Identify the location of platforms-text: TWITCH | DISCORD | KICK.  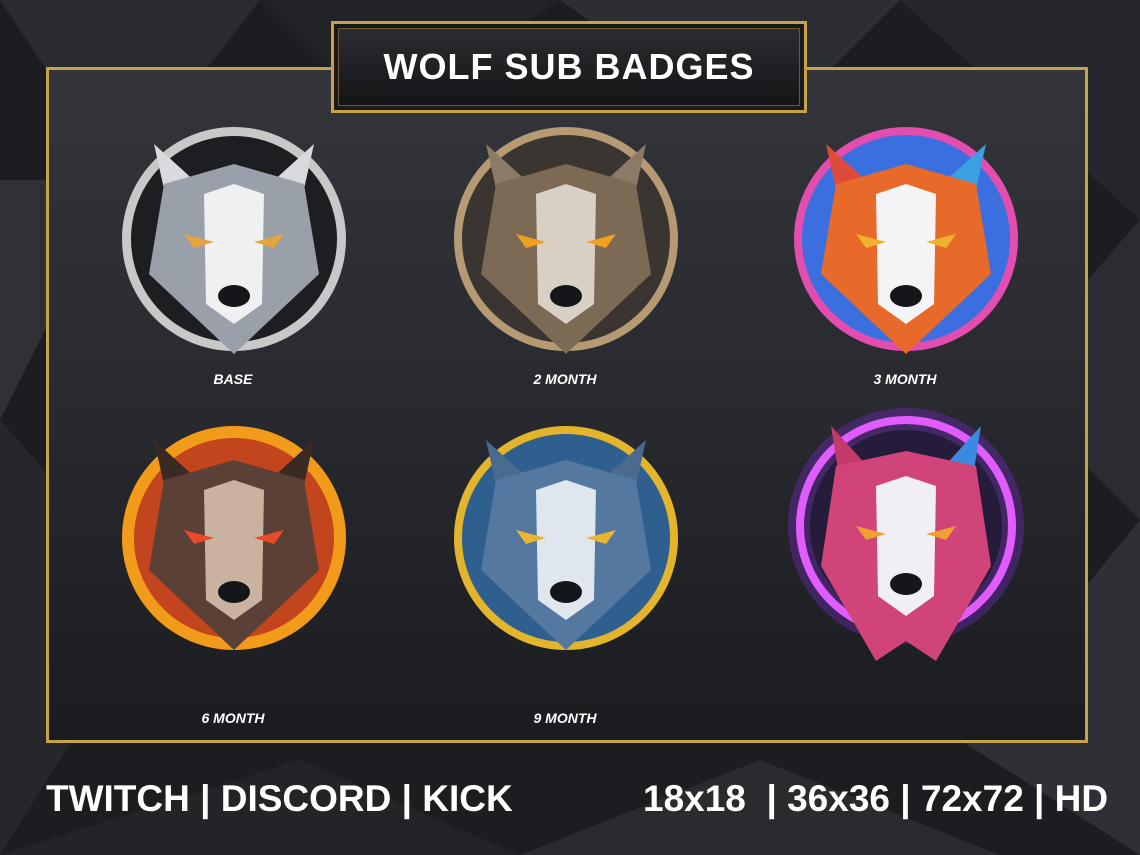
(279, 798).